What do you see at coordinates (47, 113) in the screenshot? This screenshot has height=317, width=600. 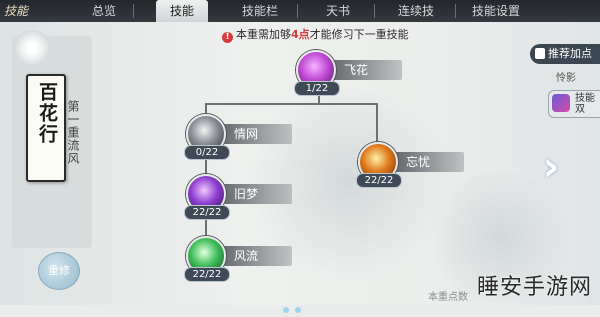 I see `sect-name: 百花行` at bounding box center [47, 113].